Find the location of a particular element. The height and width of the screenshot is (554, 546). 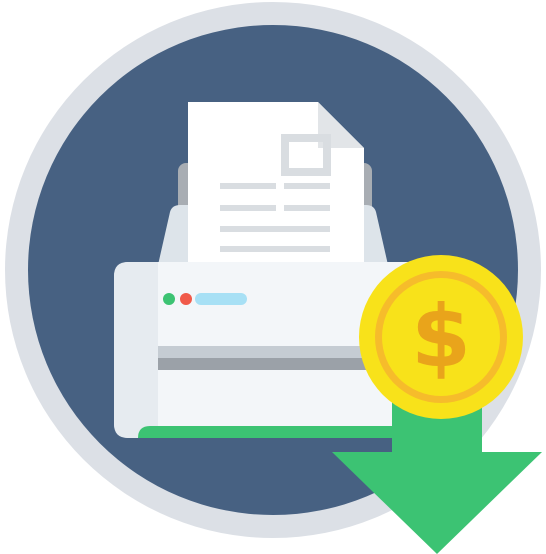

error-led-icon is located at coordinates (186, 299).